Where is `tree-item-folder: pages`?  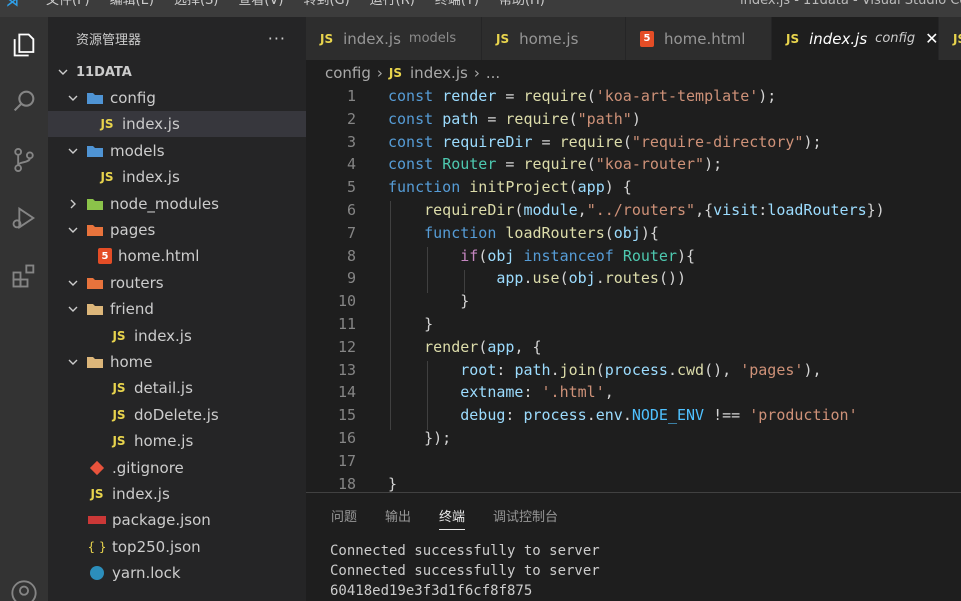
tree-item-folder: pages is located at coordinates (177, 230).